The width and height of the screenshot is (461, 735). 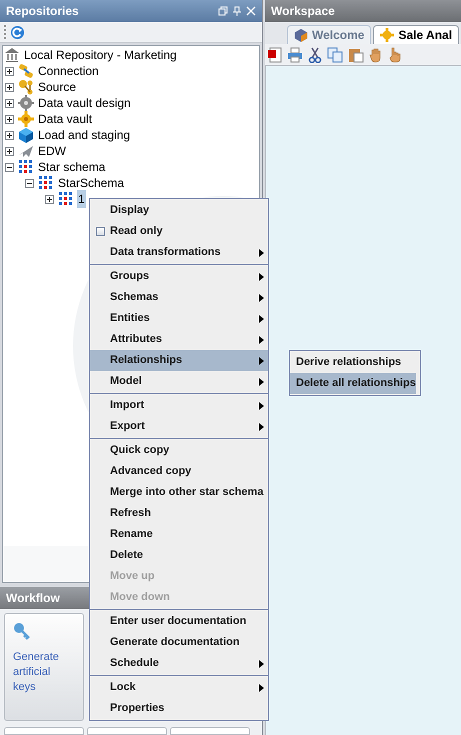 What do you see at coordinates (237, 11) in the screenshot?
I see `pin-icon` at bounding box center [237, 11].